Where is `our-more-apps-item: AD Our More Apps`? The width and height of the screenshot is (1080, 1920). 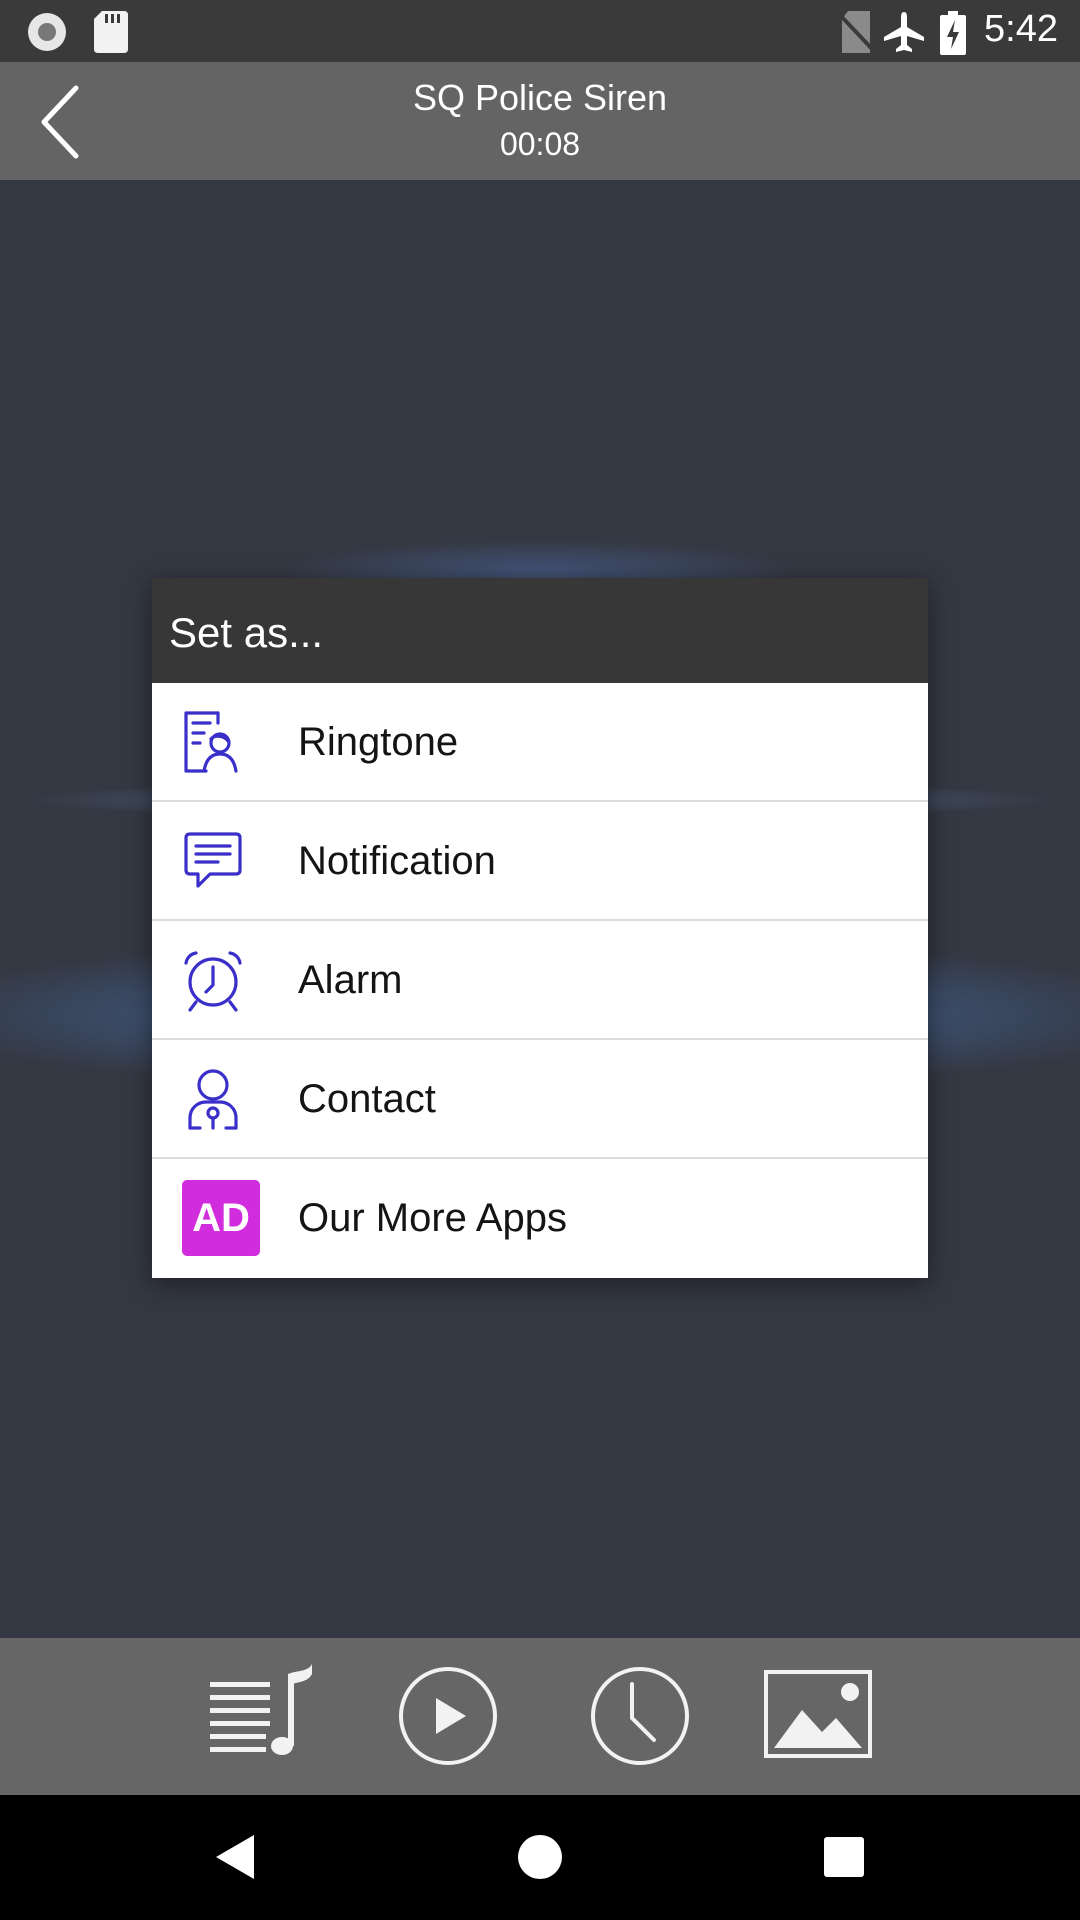
our-more-apps-item: AD Our More Apps is located at coordinates (540, 1218).